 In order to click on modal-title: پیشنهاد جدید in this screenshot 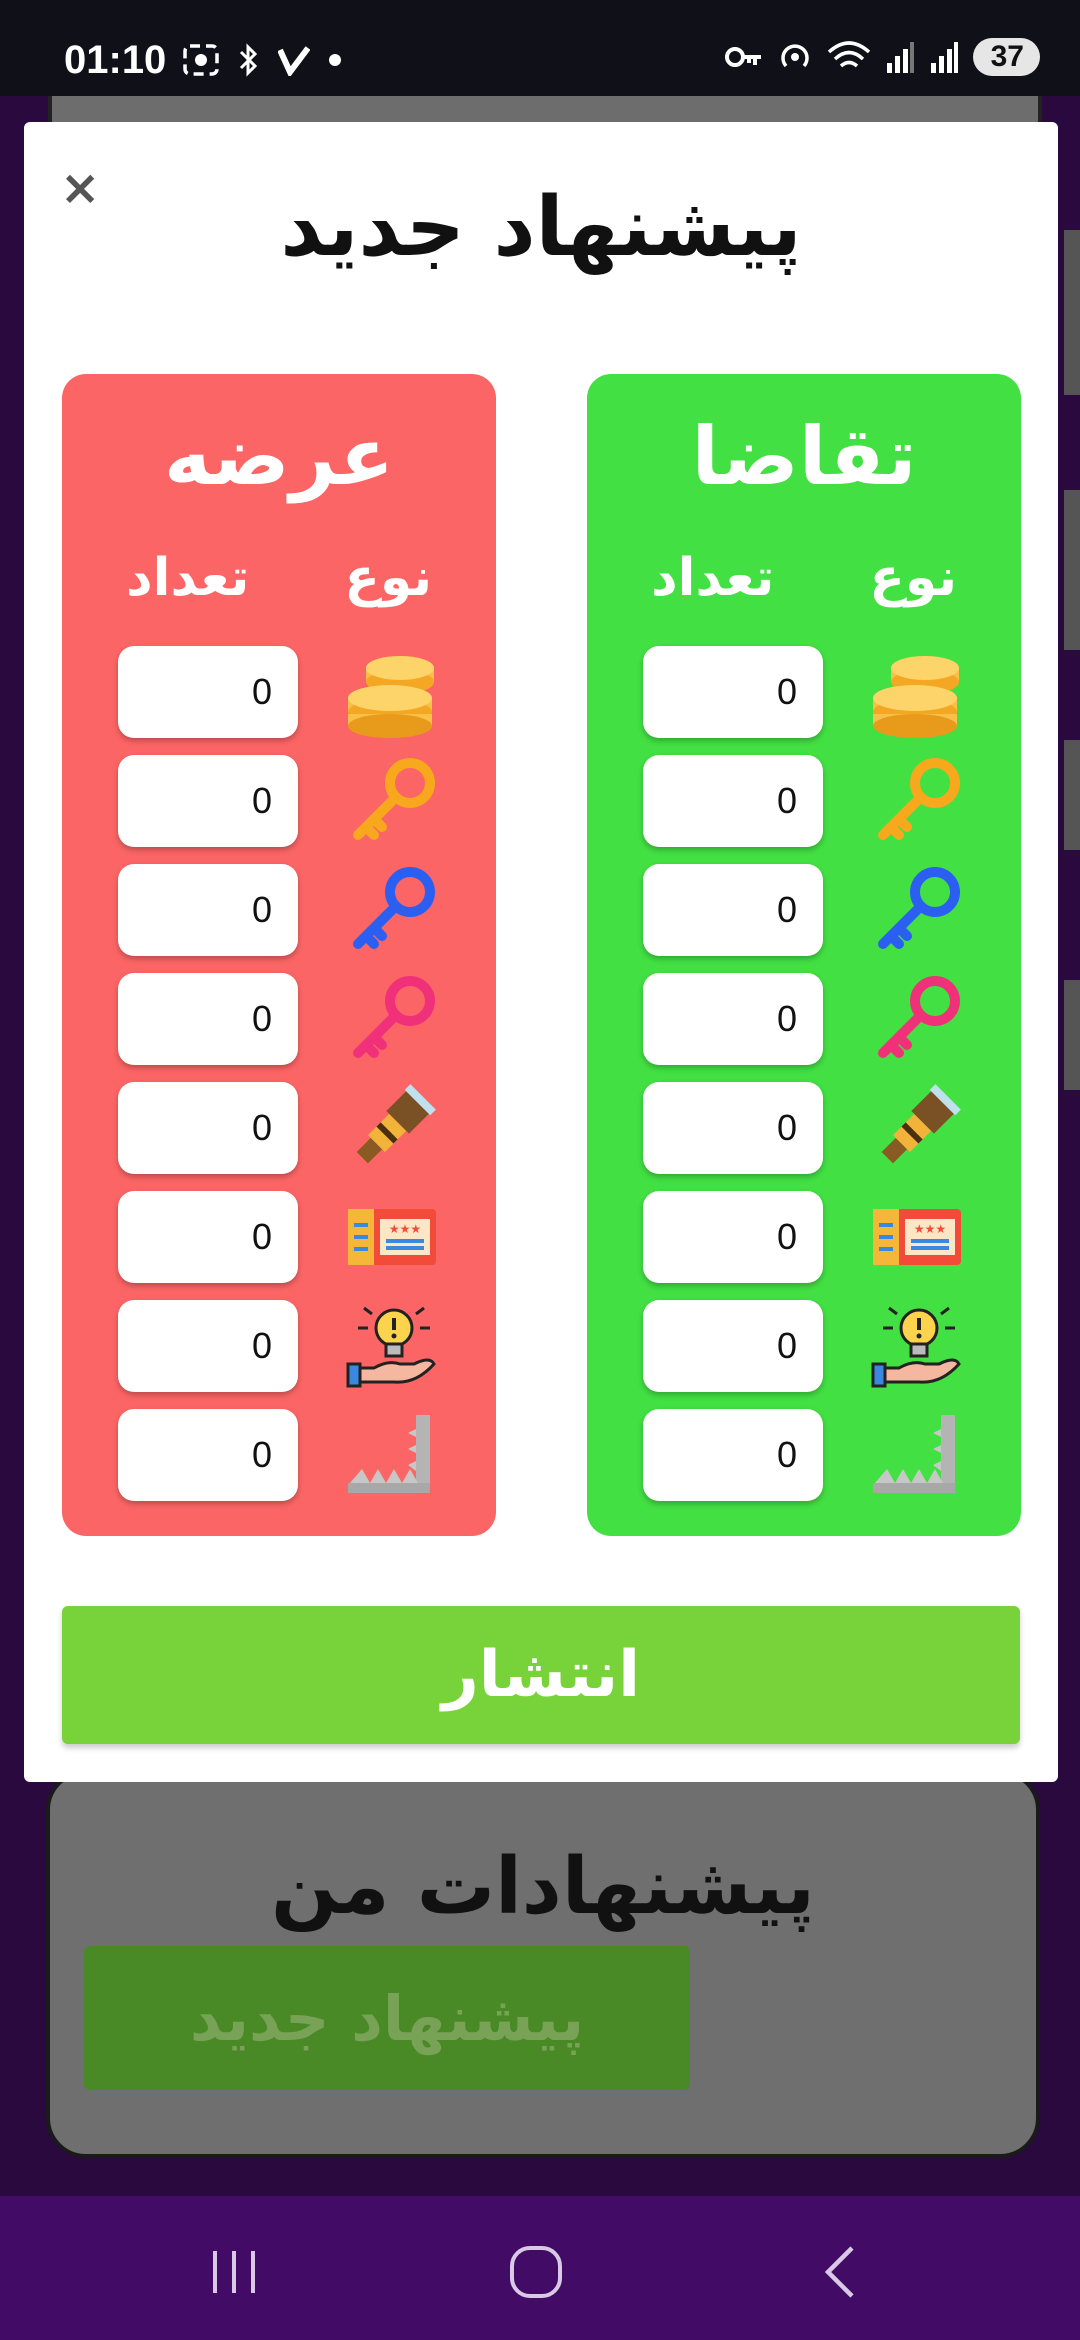, I will do `click(541, 227)`.